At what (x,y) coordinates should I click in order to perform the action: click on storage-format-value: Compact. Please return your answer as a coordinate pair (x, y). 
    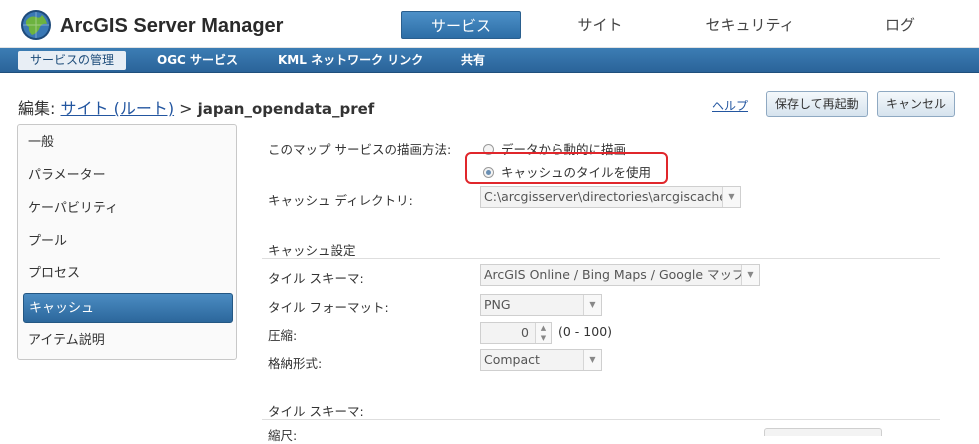
    Looking at the image, I should click on (512, 359).